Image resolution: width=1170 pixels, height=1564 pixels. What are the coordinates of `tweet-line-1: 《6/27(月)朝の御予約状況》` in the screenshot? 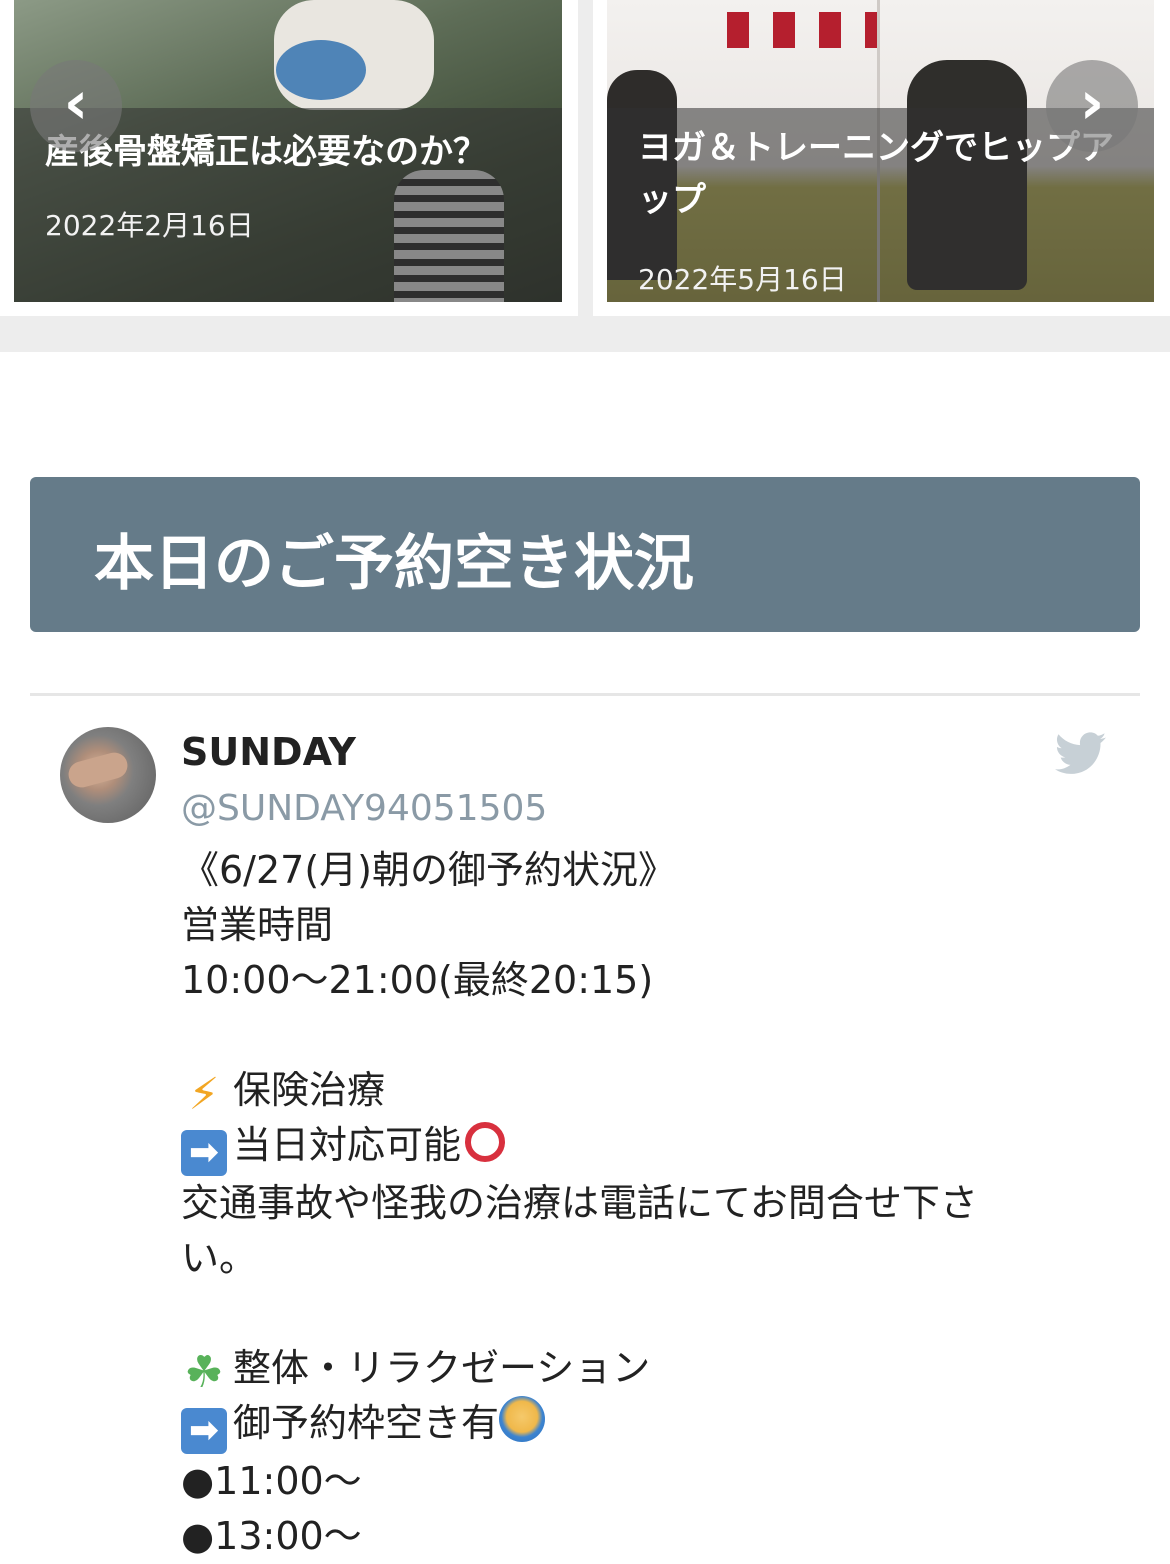 It's located at (428, 870).